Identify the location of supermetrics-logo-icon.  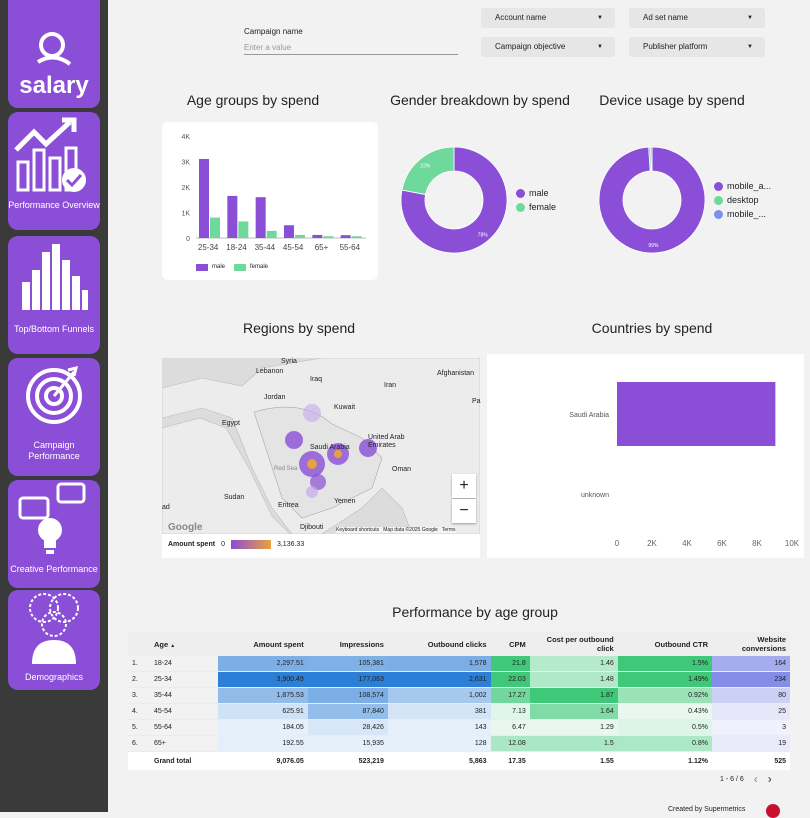
(773, 811).